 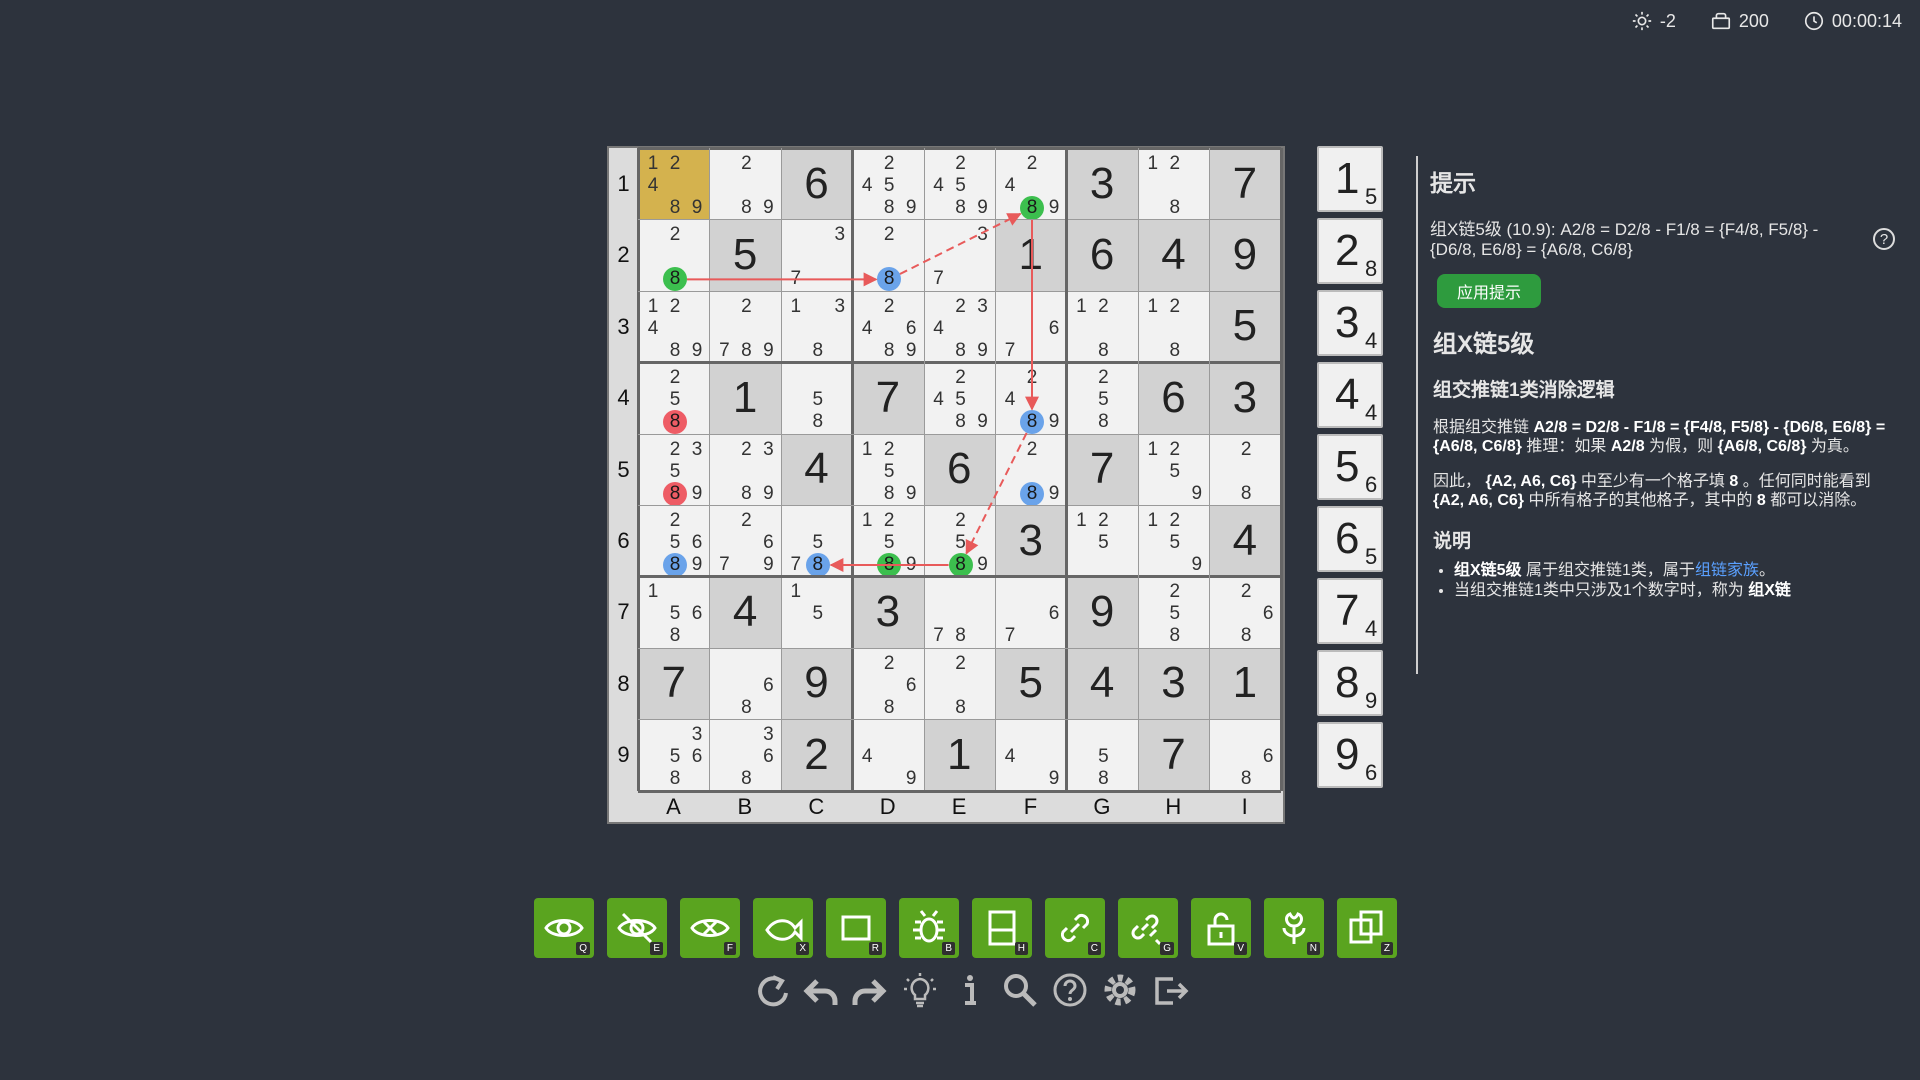 I want to click on exit-button, so click(x=1170, y=990).